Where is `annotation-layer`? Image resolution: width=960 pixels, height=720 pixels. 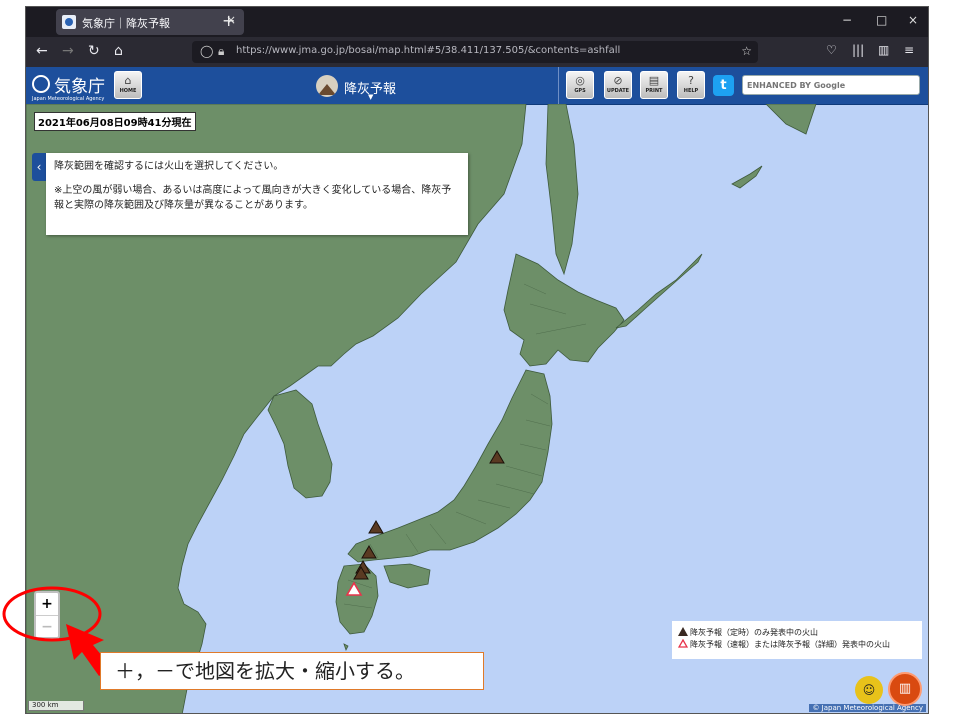
annotation-layer is located at coordinates (57, 631).